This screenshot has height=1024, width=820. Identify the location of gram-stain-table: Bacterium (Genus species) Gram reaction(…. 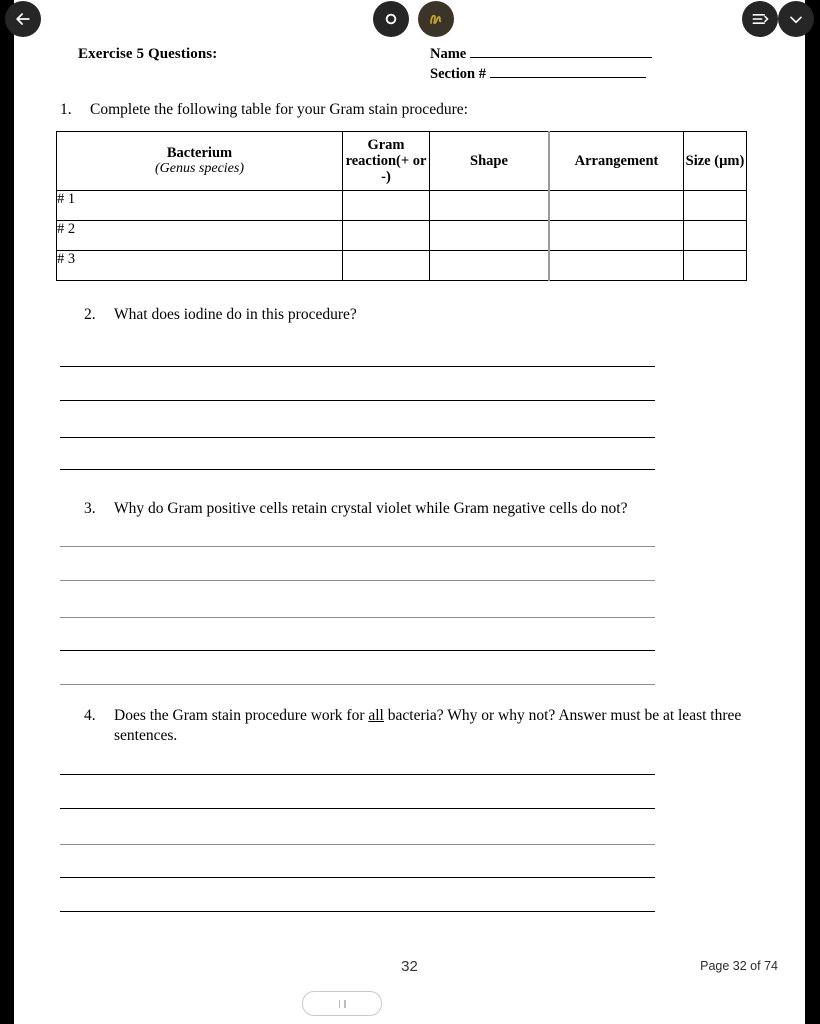
(401, 206).